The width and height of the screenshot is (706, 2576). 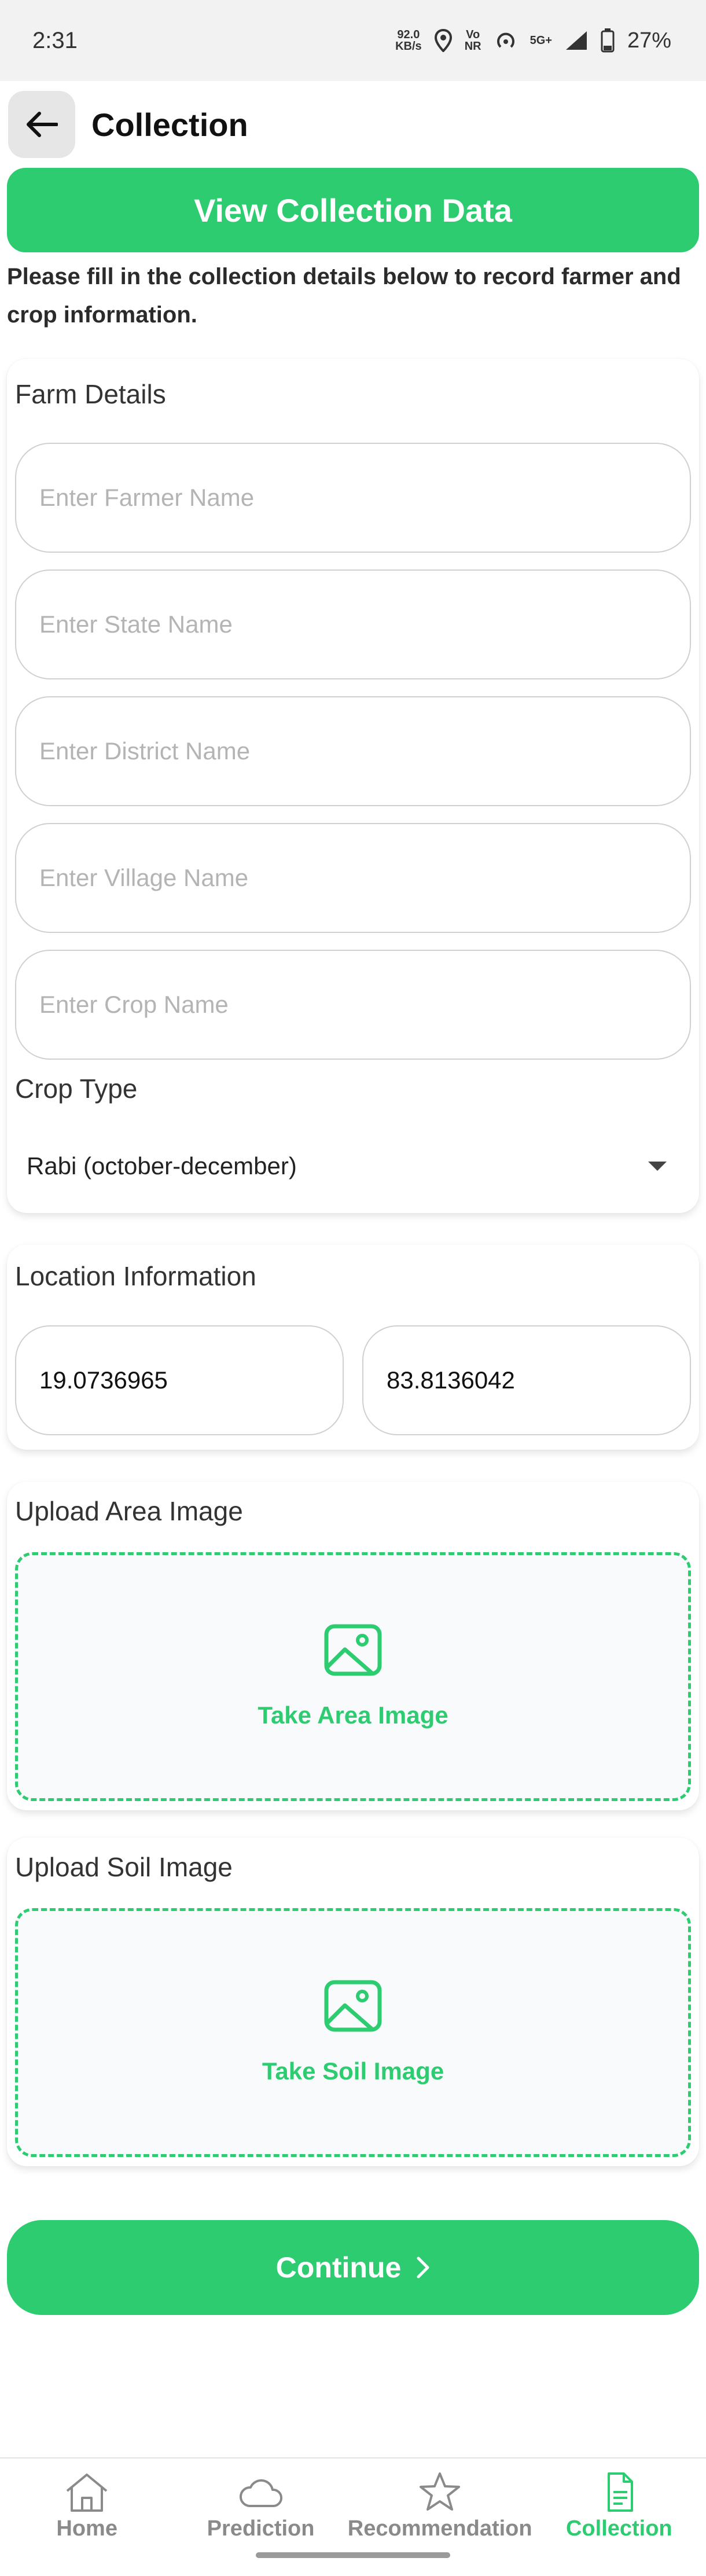 I want to click on farmer-name-field, so click(x=353, y=498).